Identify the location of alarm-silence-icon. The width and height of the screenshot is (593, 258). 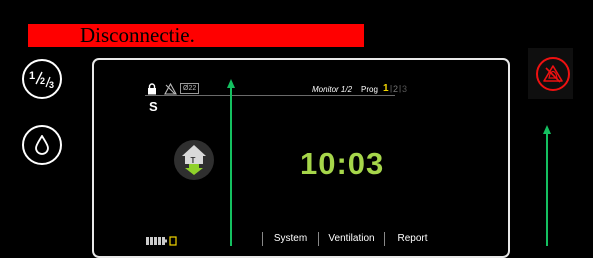
(553, 74).